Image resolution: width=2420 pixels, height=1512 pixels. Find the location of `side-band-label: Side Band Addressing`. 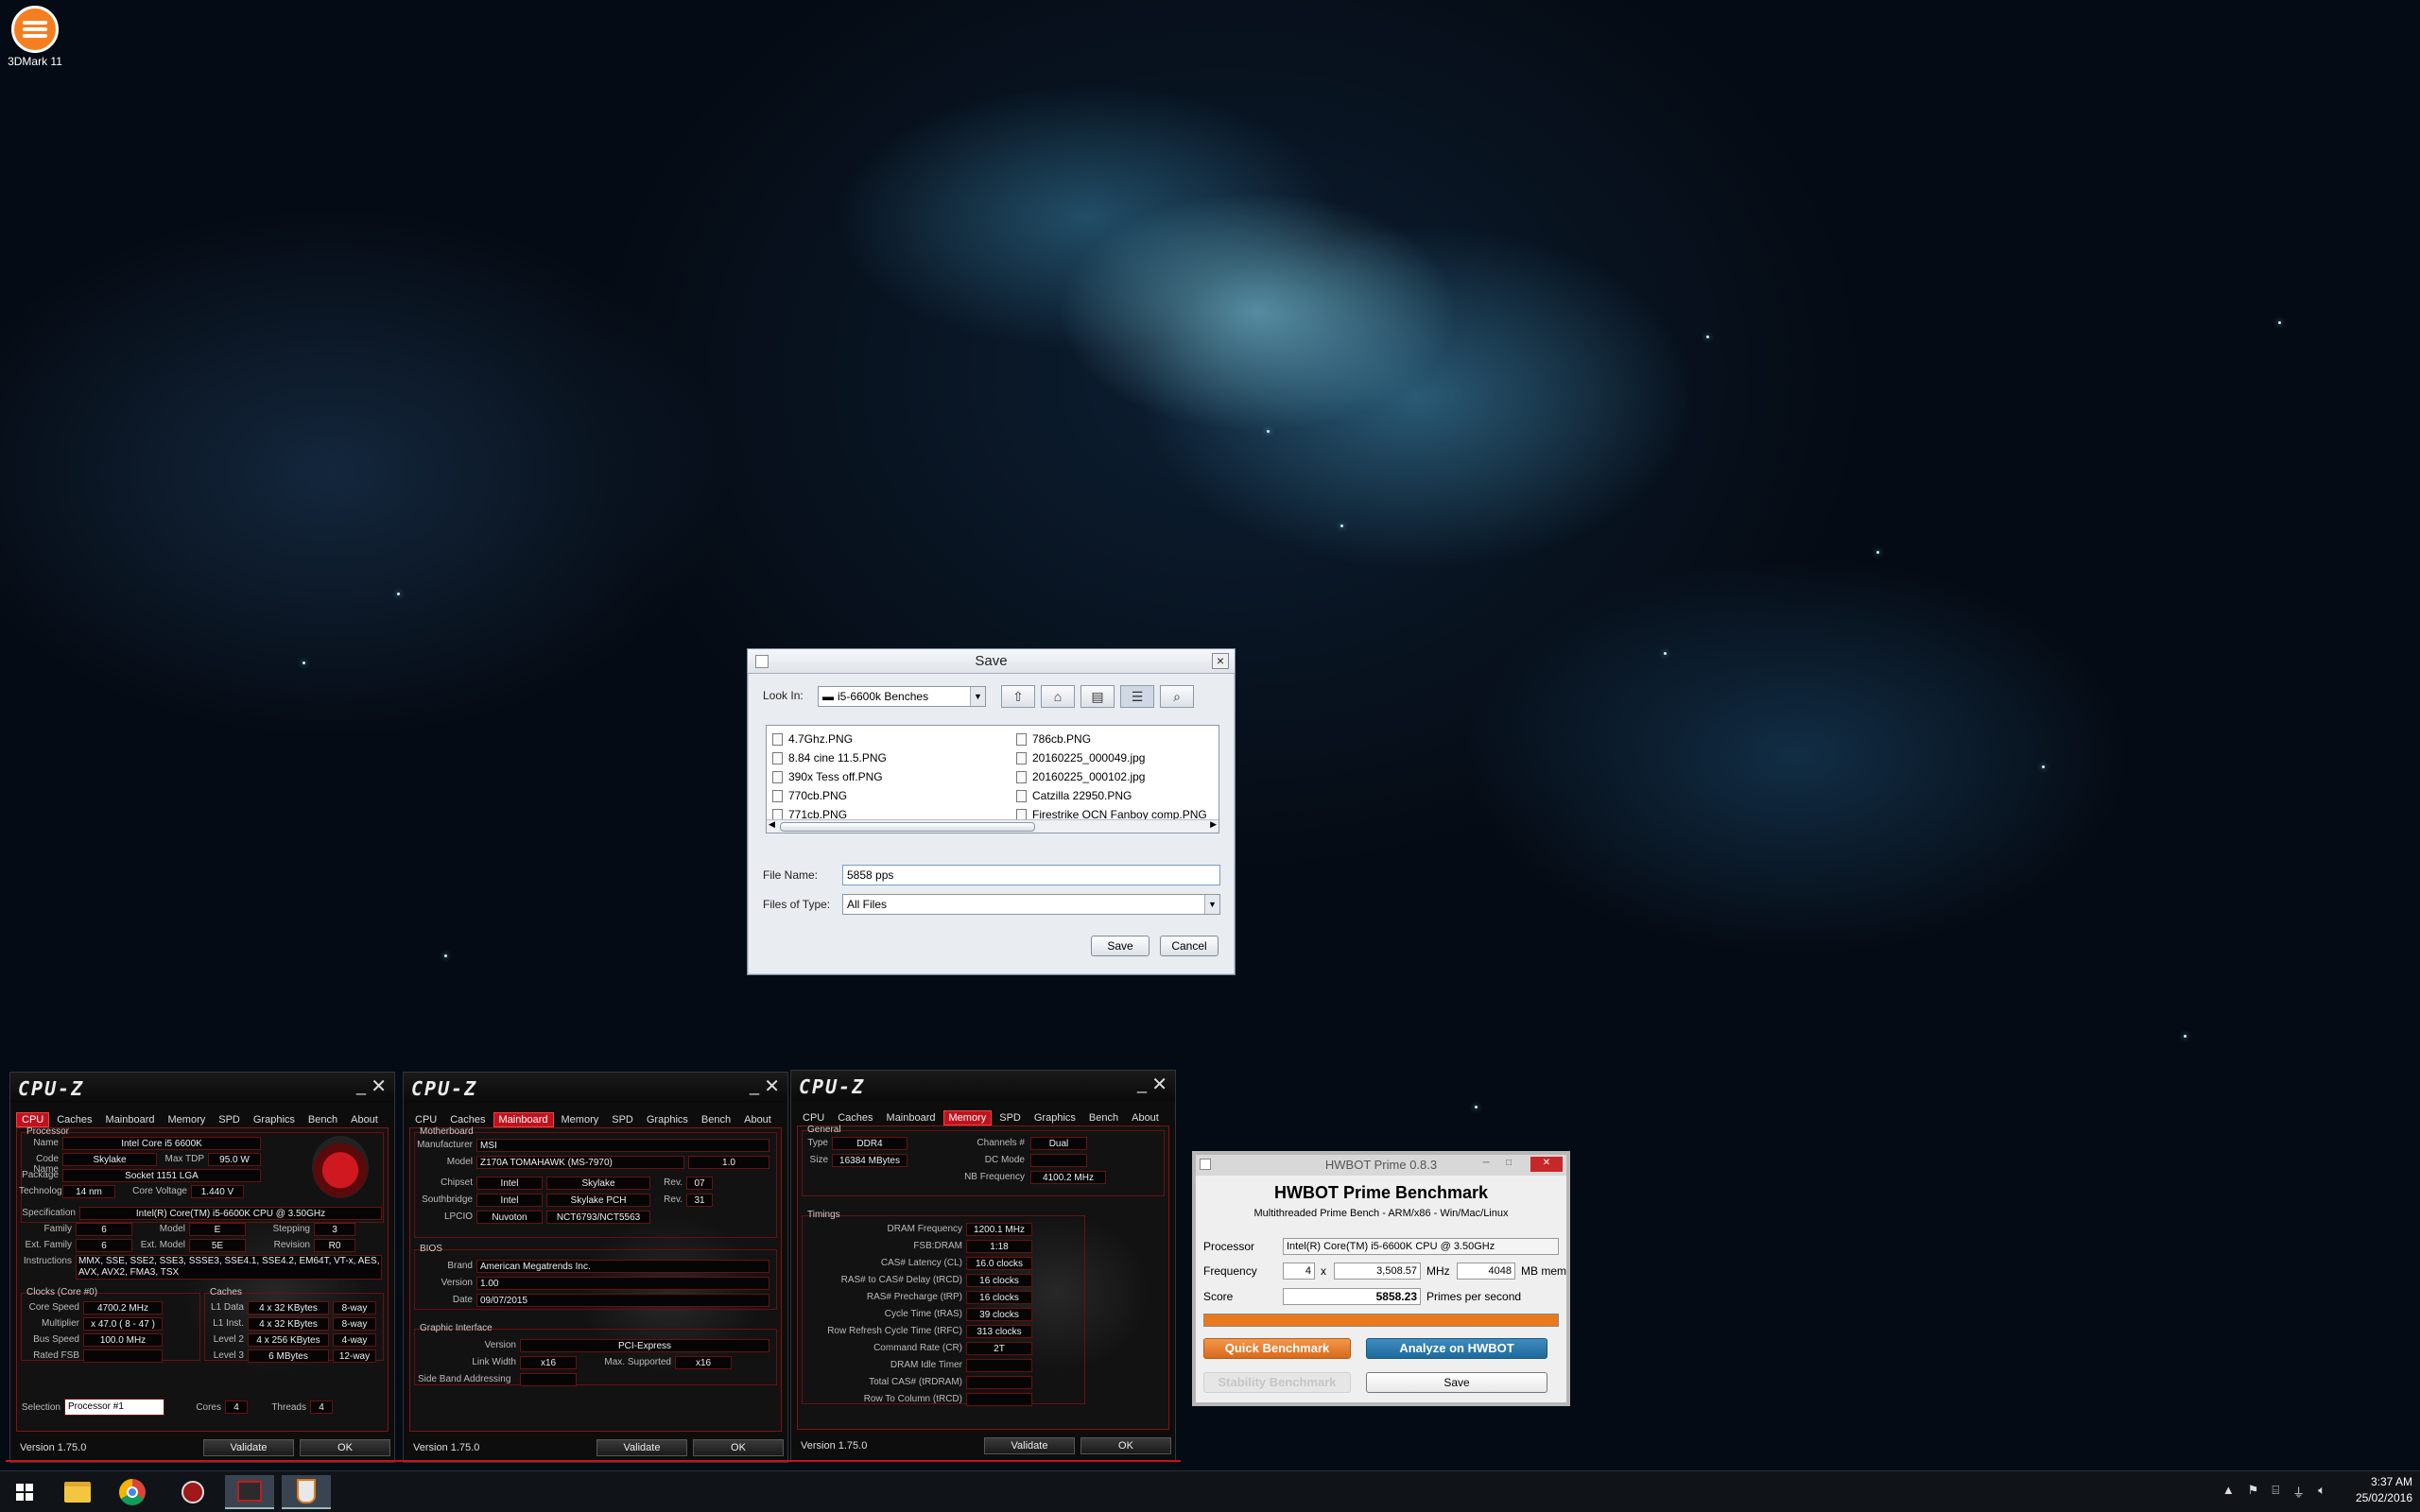

side-band-label: Side Band Addressing is located at coordinates (464, 1379).